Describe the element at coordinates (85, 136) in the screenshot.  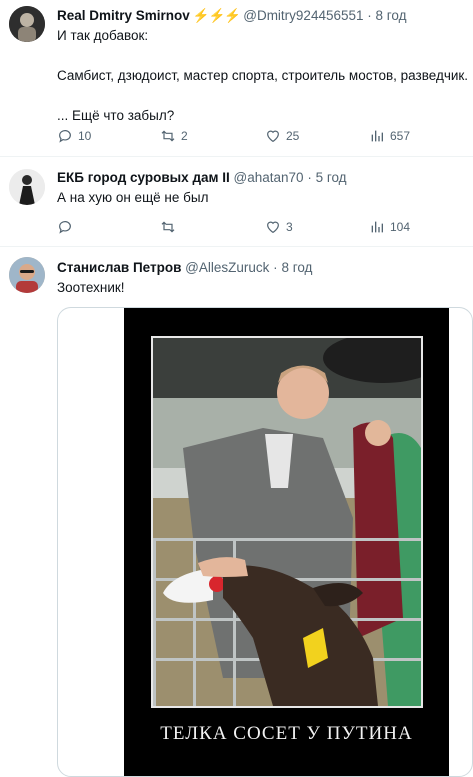
I see `reply-count: 10` at that location.